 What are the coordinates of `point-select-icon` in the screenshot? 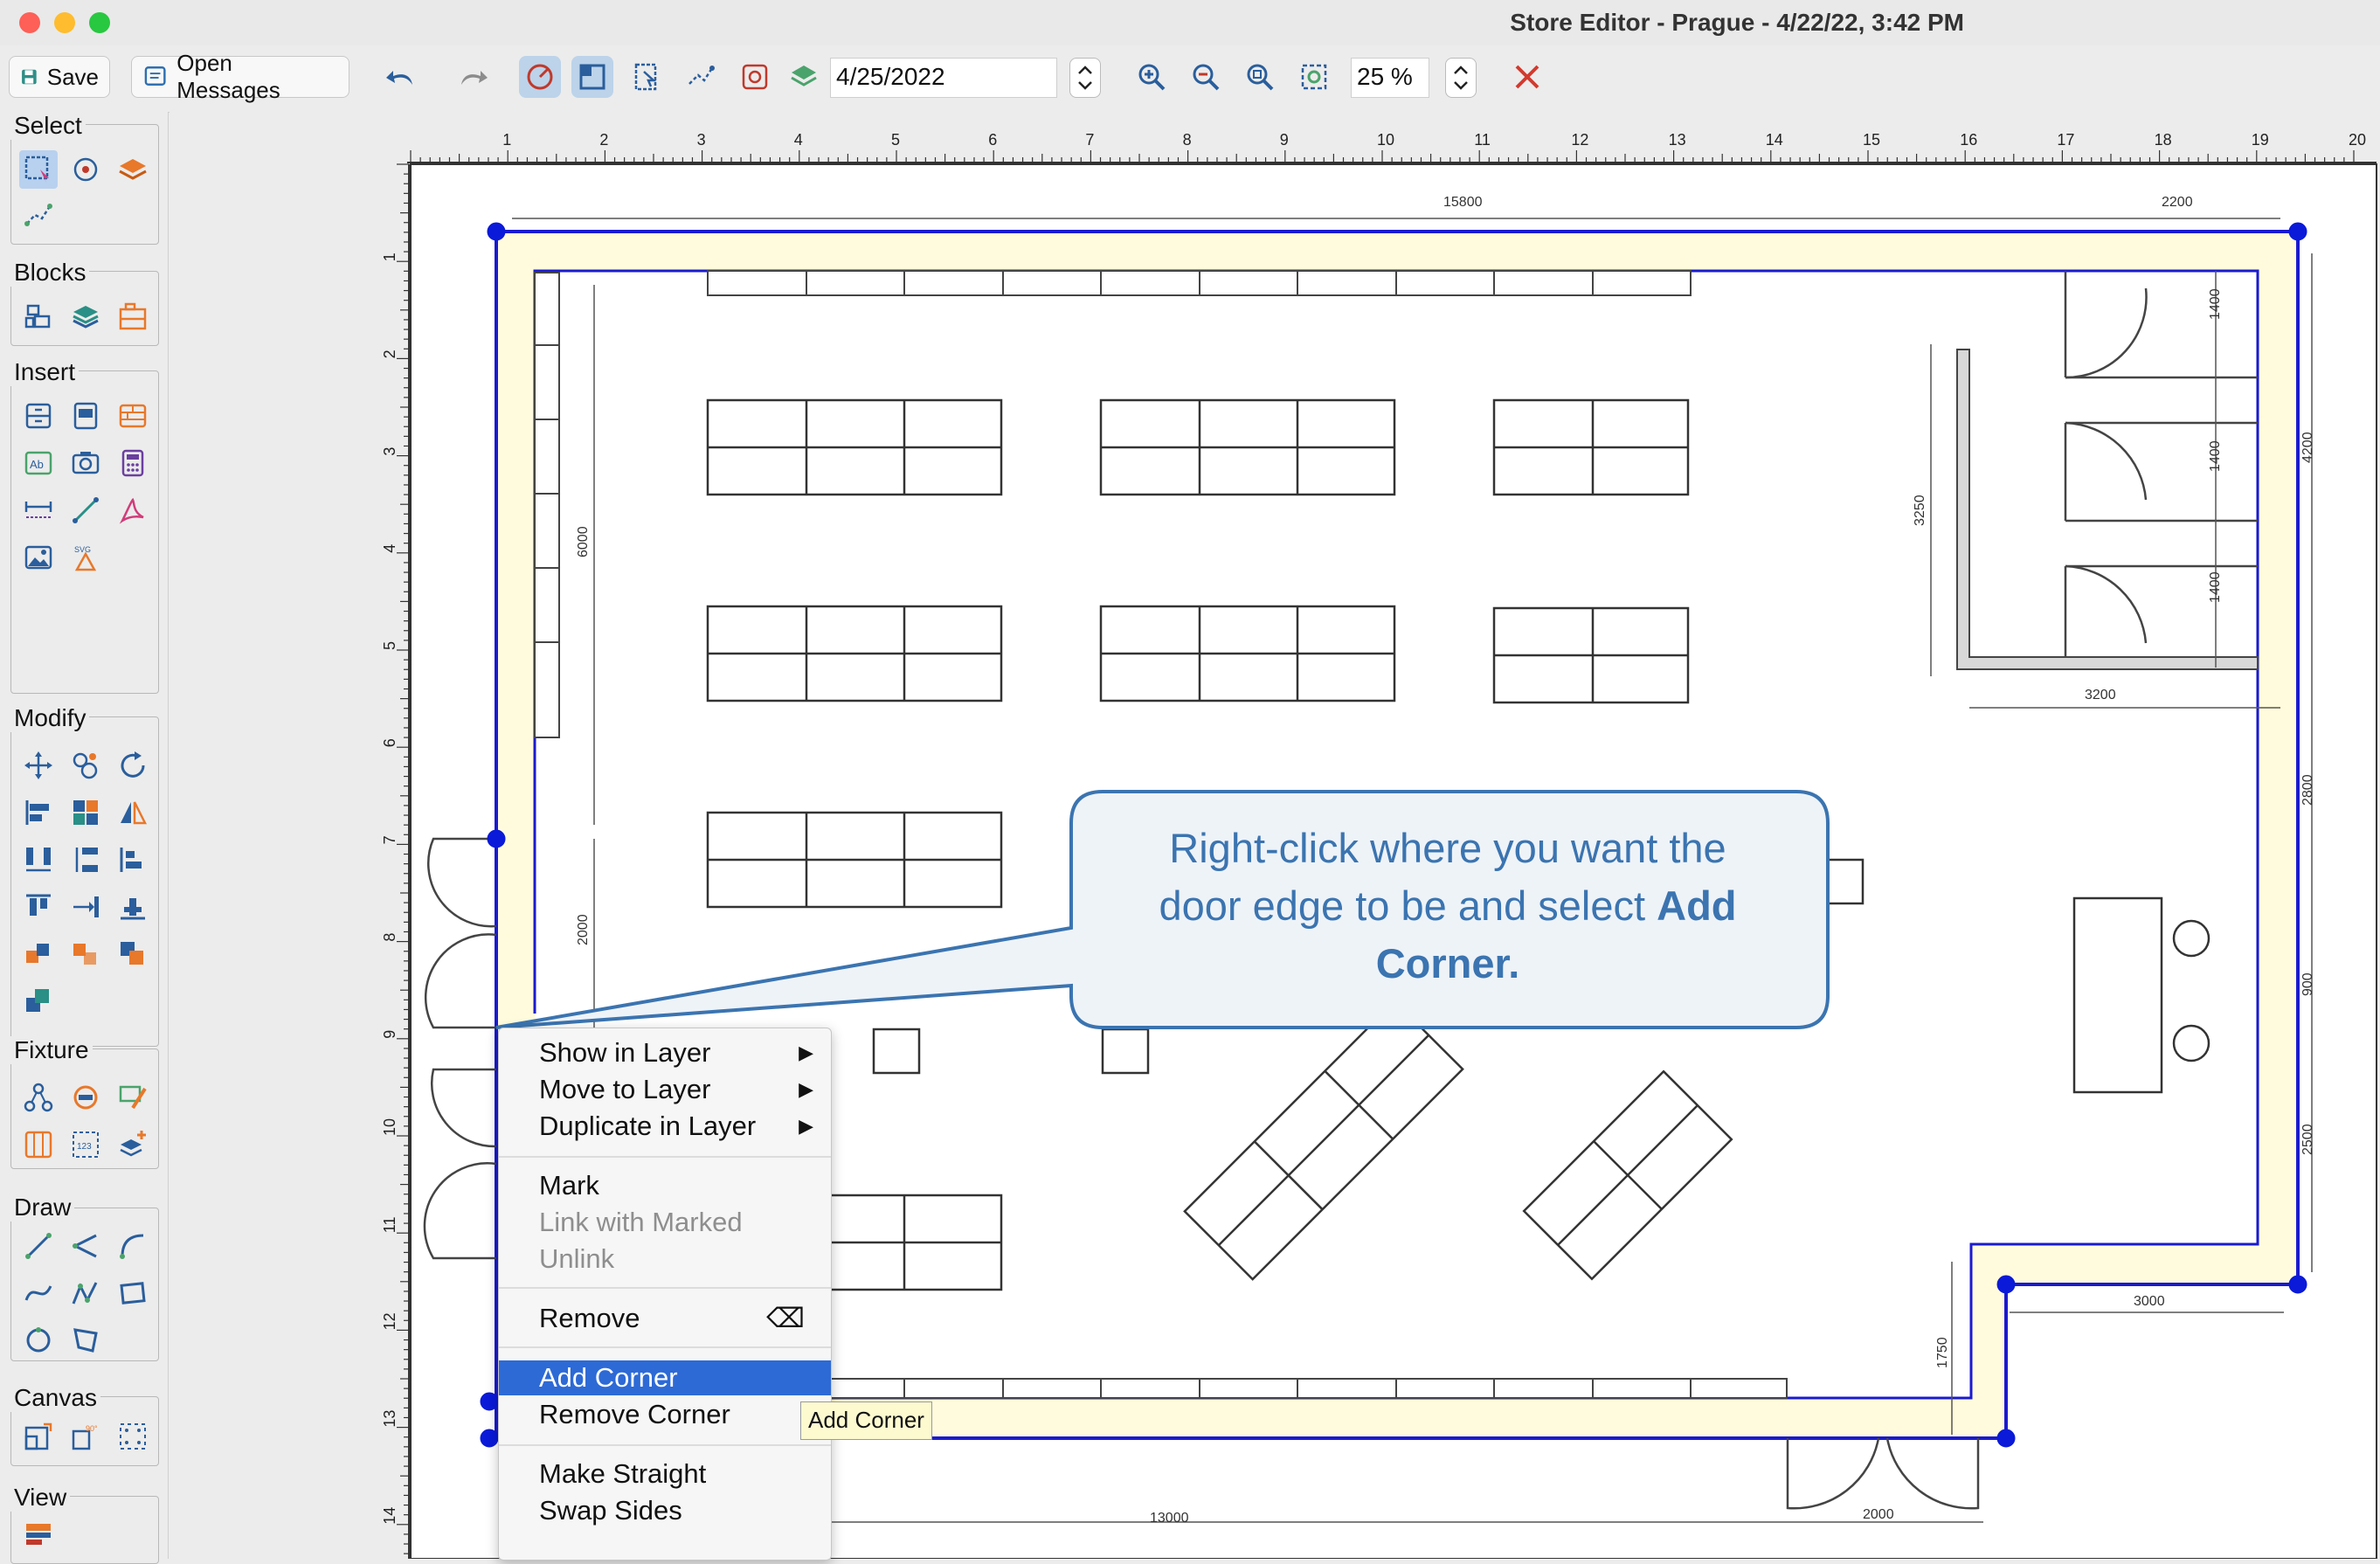 It's located at (85, 169).